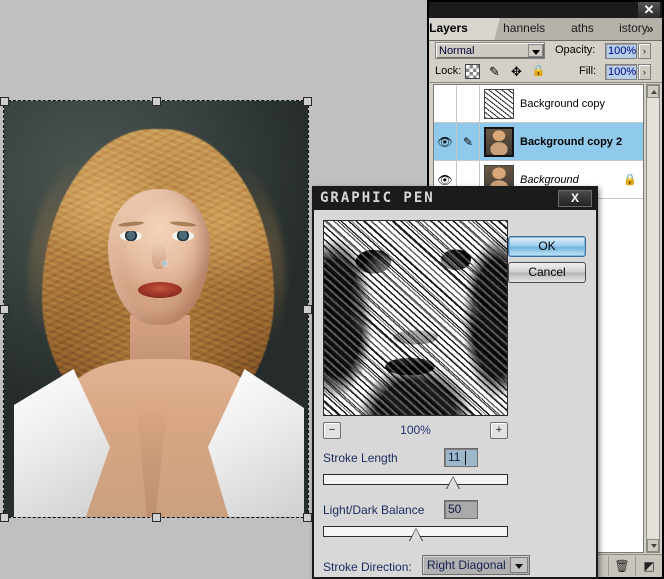 This screenshot has width=664, height=579. I want to click on layers-scrollbar, so click(653, 318).